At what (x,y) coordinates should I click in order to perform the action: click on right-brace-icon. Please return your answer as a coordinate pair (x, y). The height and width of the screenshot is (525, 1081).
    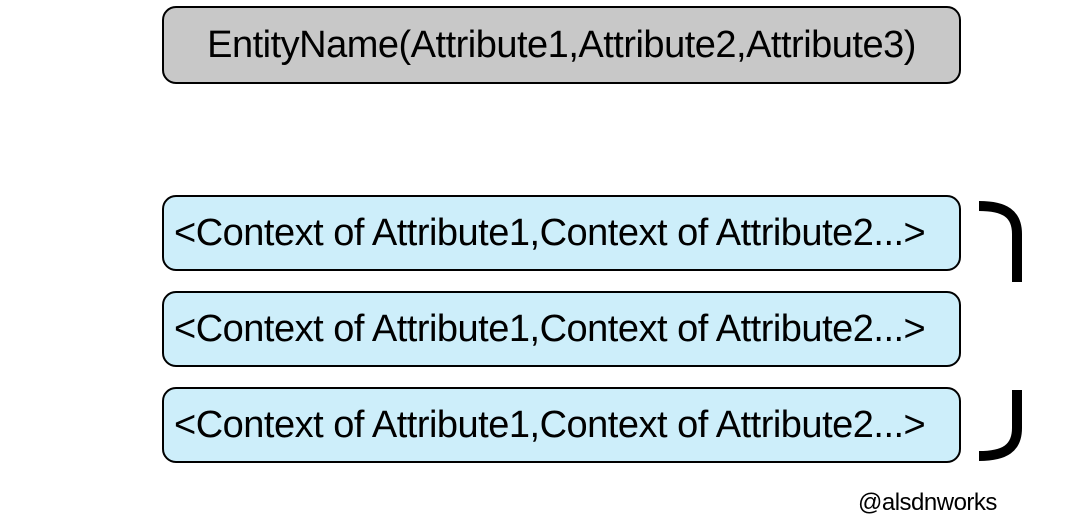
    Looking at the image, I should click on (1000, 331).